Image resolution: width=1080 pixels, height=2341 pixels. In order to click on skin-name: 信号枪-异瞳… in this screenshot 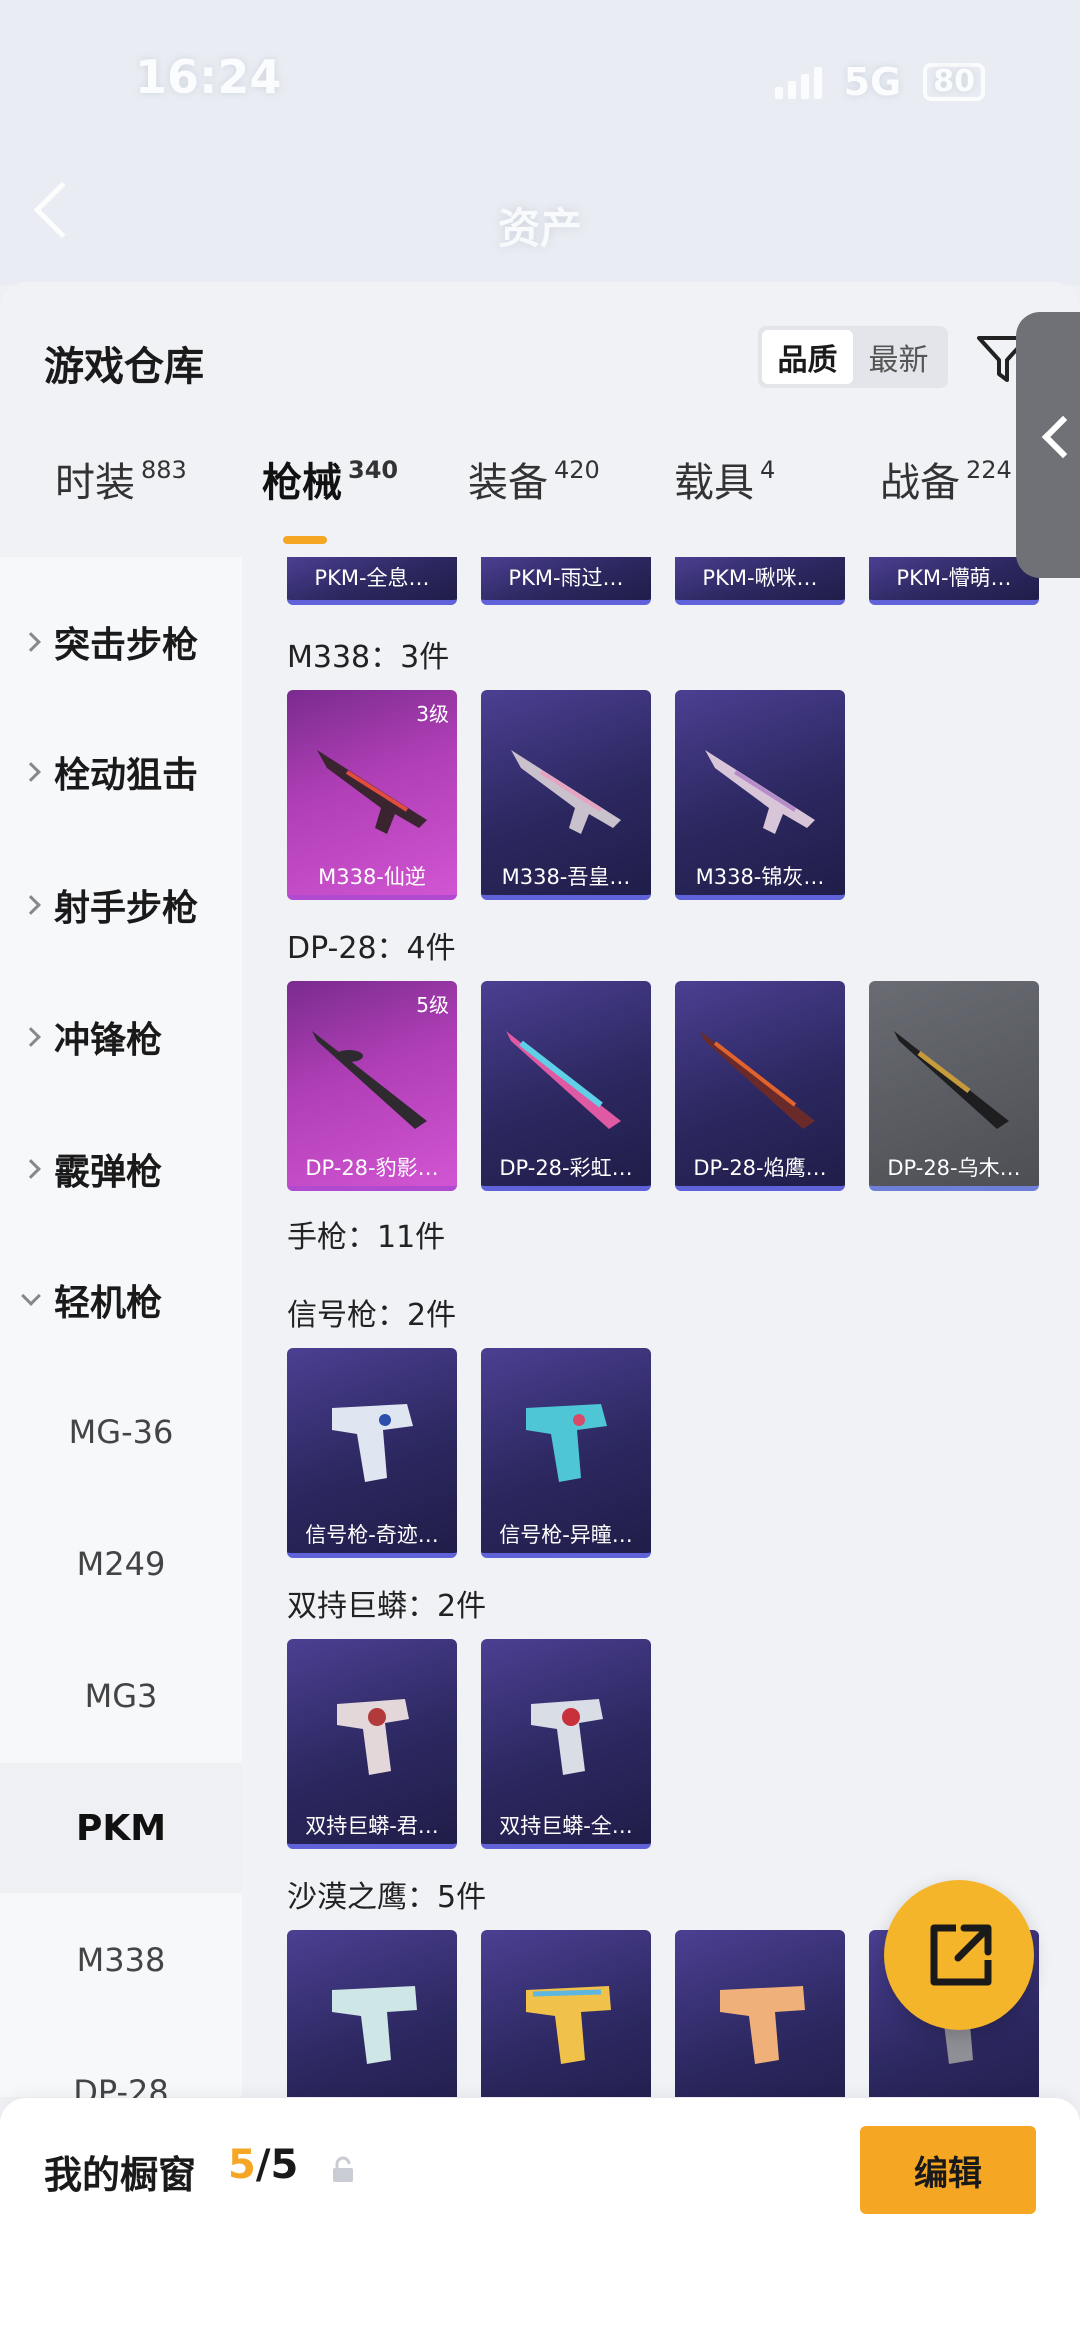, I will do `click(566, 1535)`.